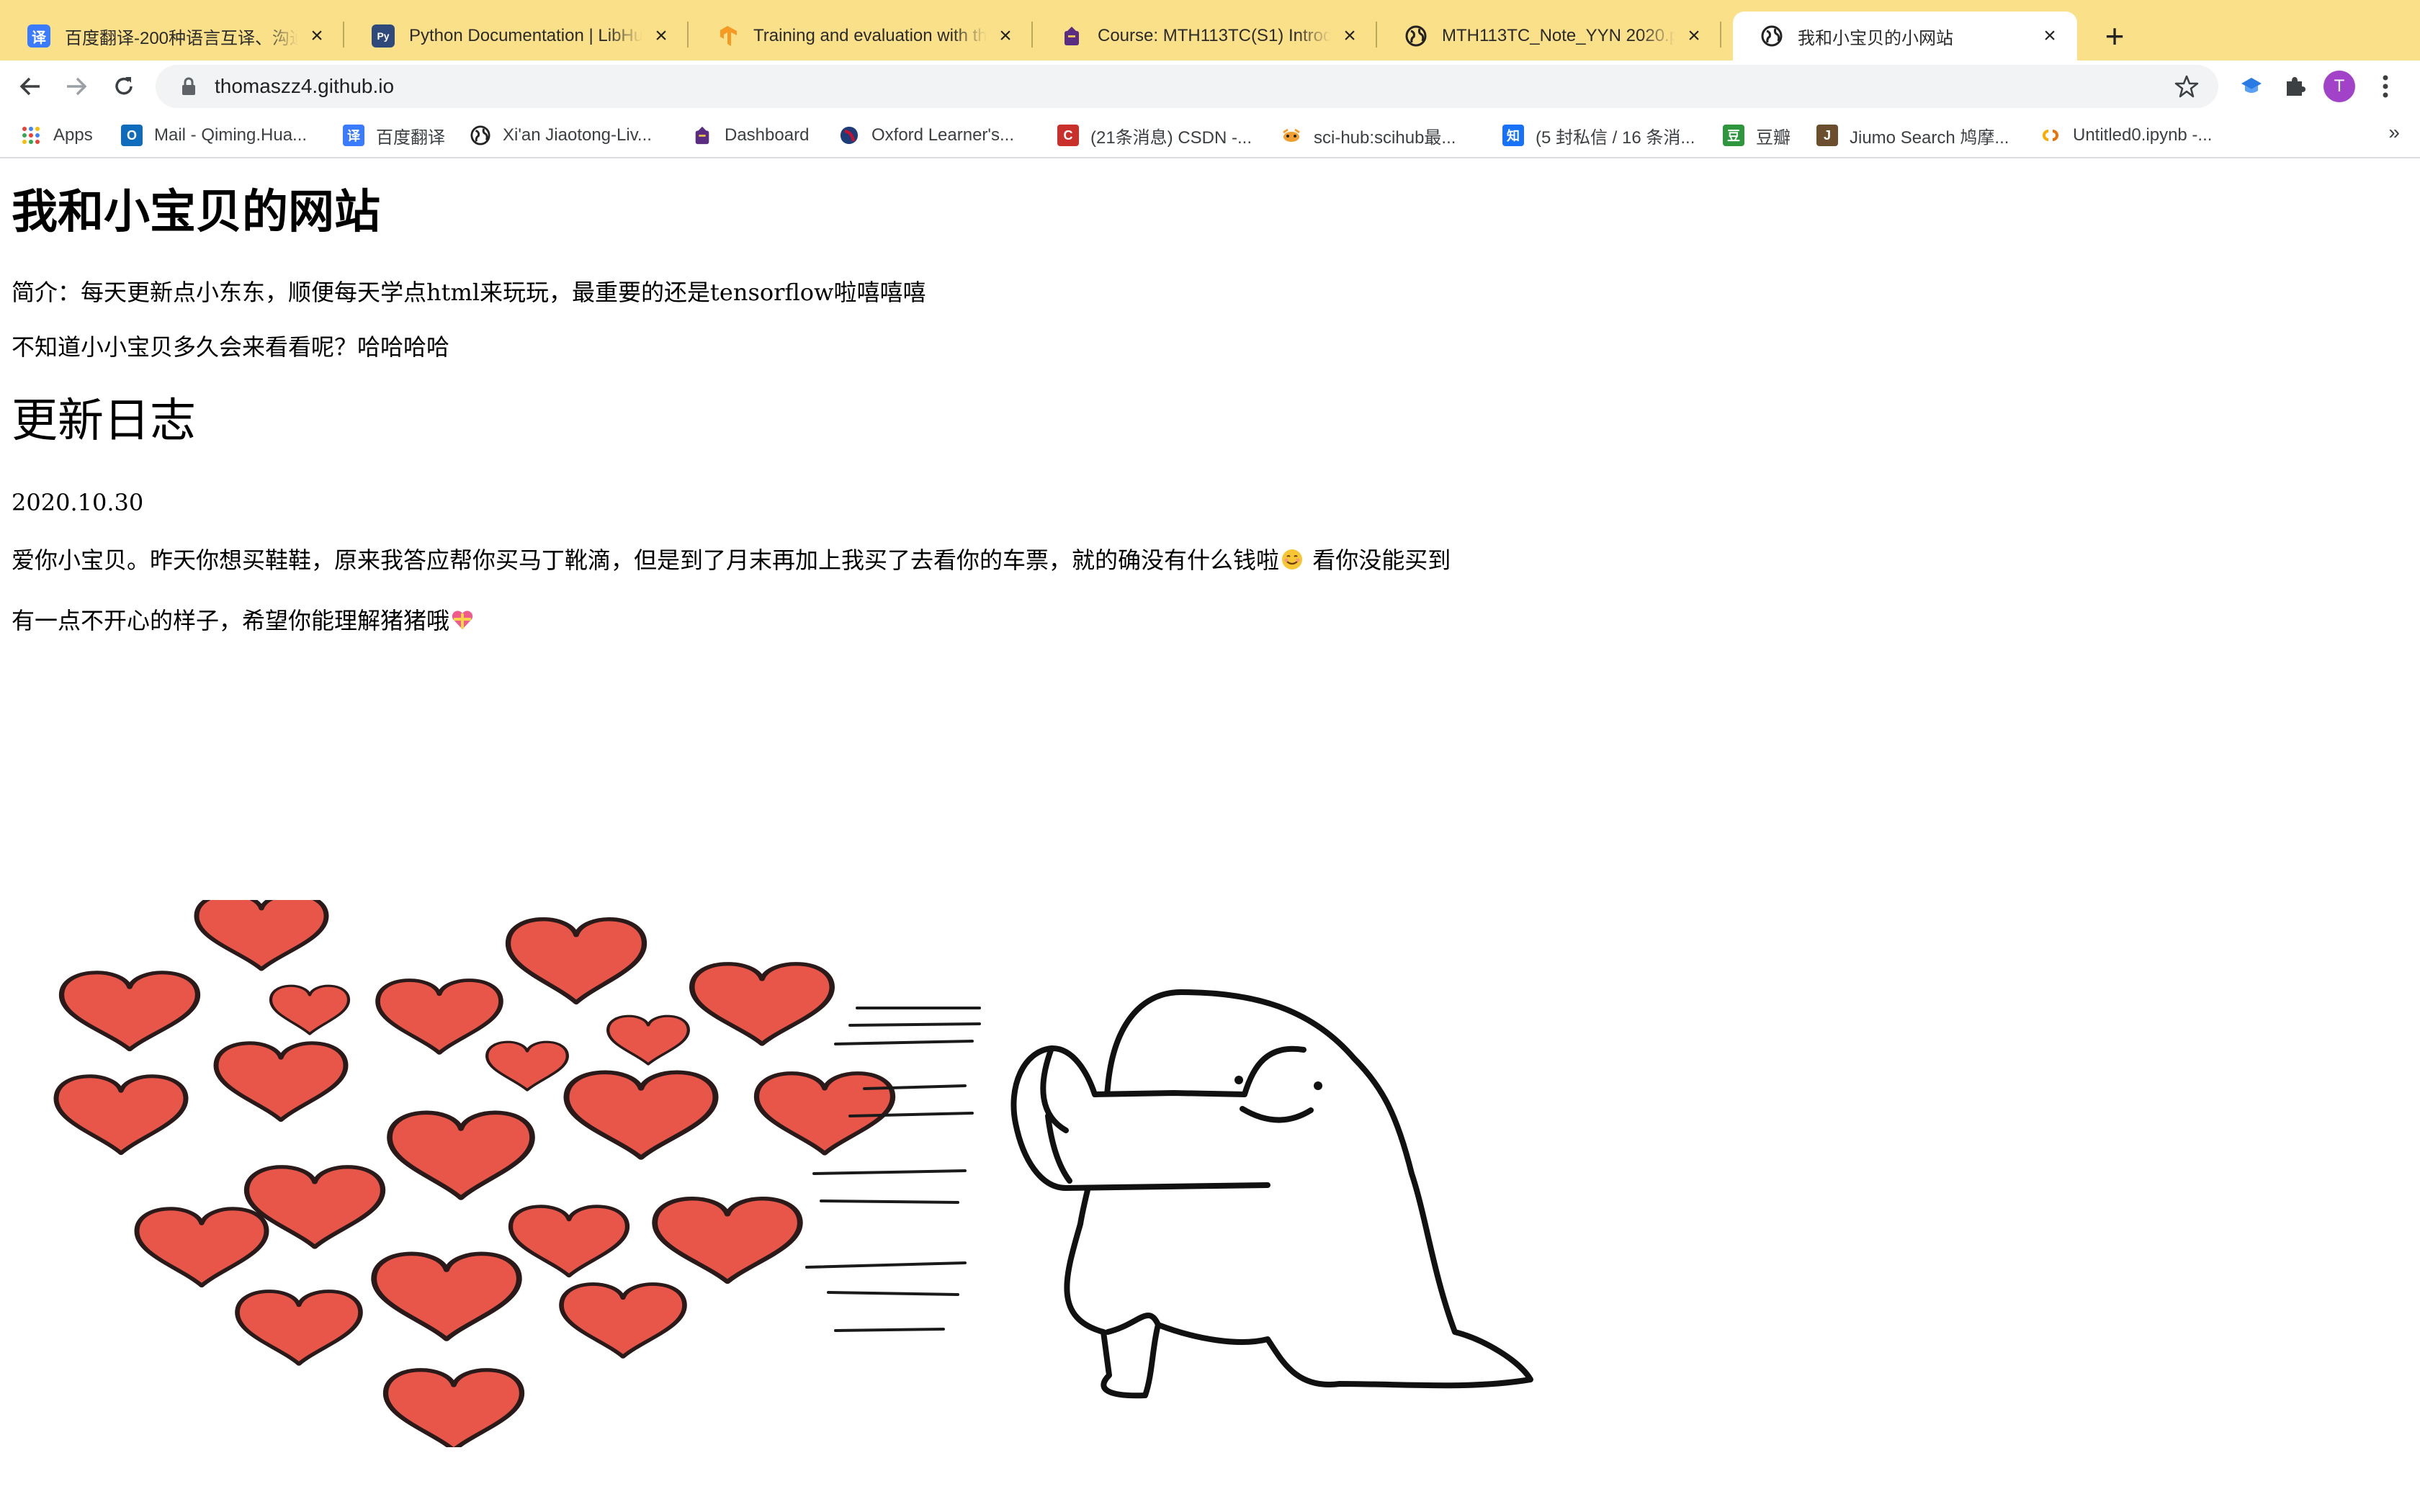  What do you see at coordinates (2295, 86) in the screenshot?
I see `extensions-puzzle-icon` at bounding box center [2295, 86].